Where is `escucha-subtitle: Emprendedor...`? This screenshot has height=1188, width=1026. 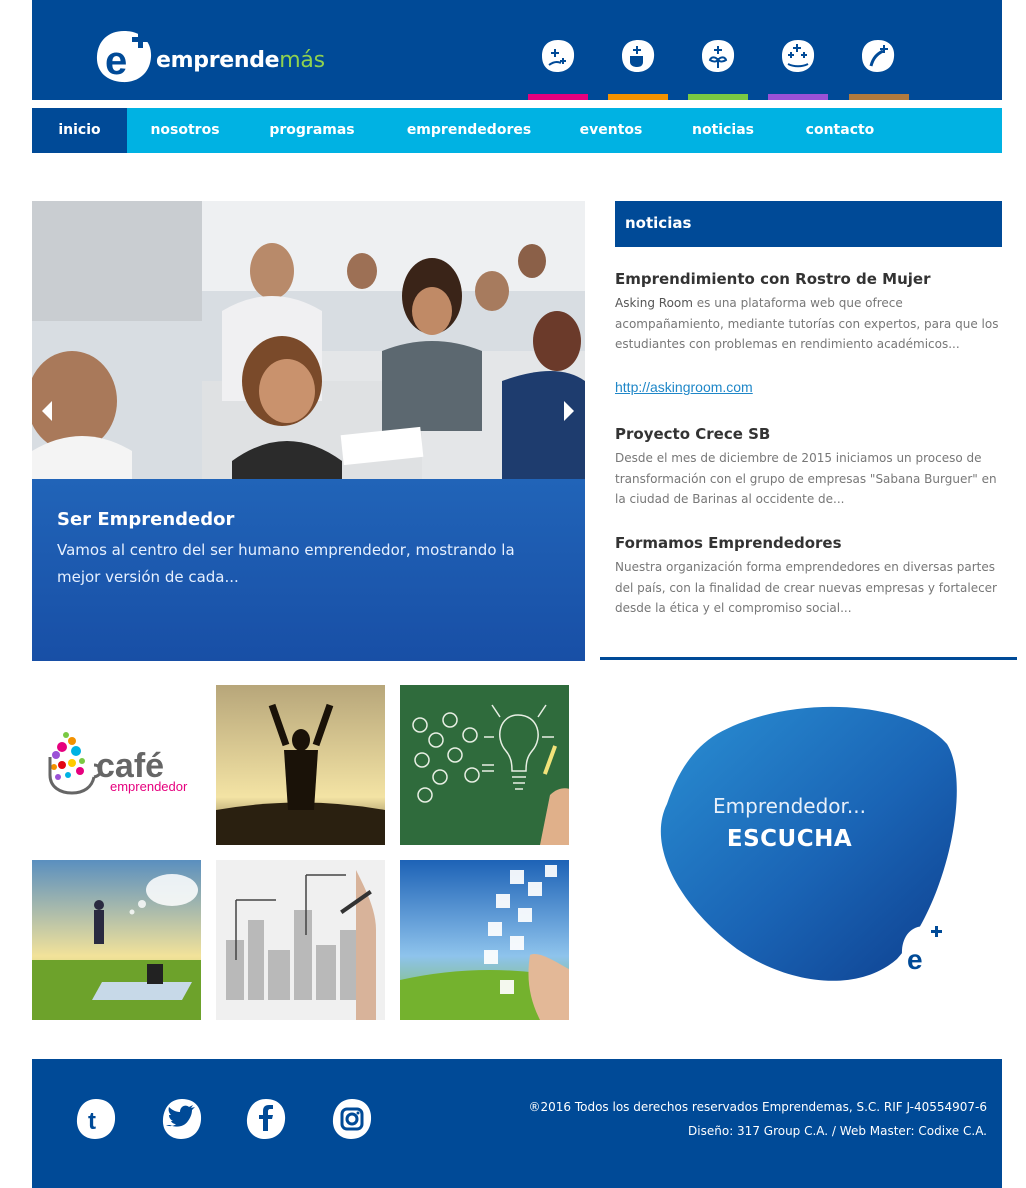
escucha-subtitle: Emprendedor... is located at coordinates (789, 806).